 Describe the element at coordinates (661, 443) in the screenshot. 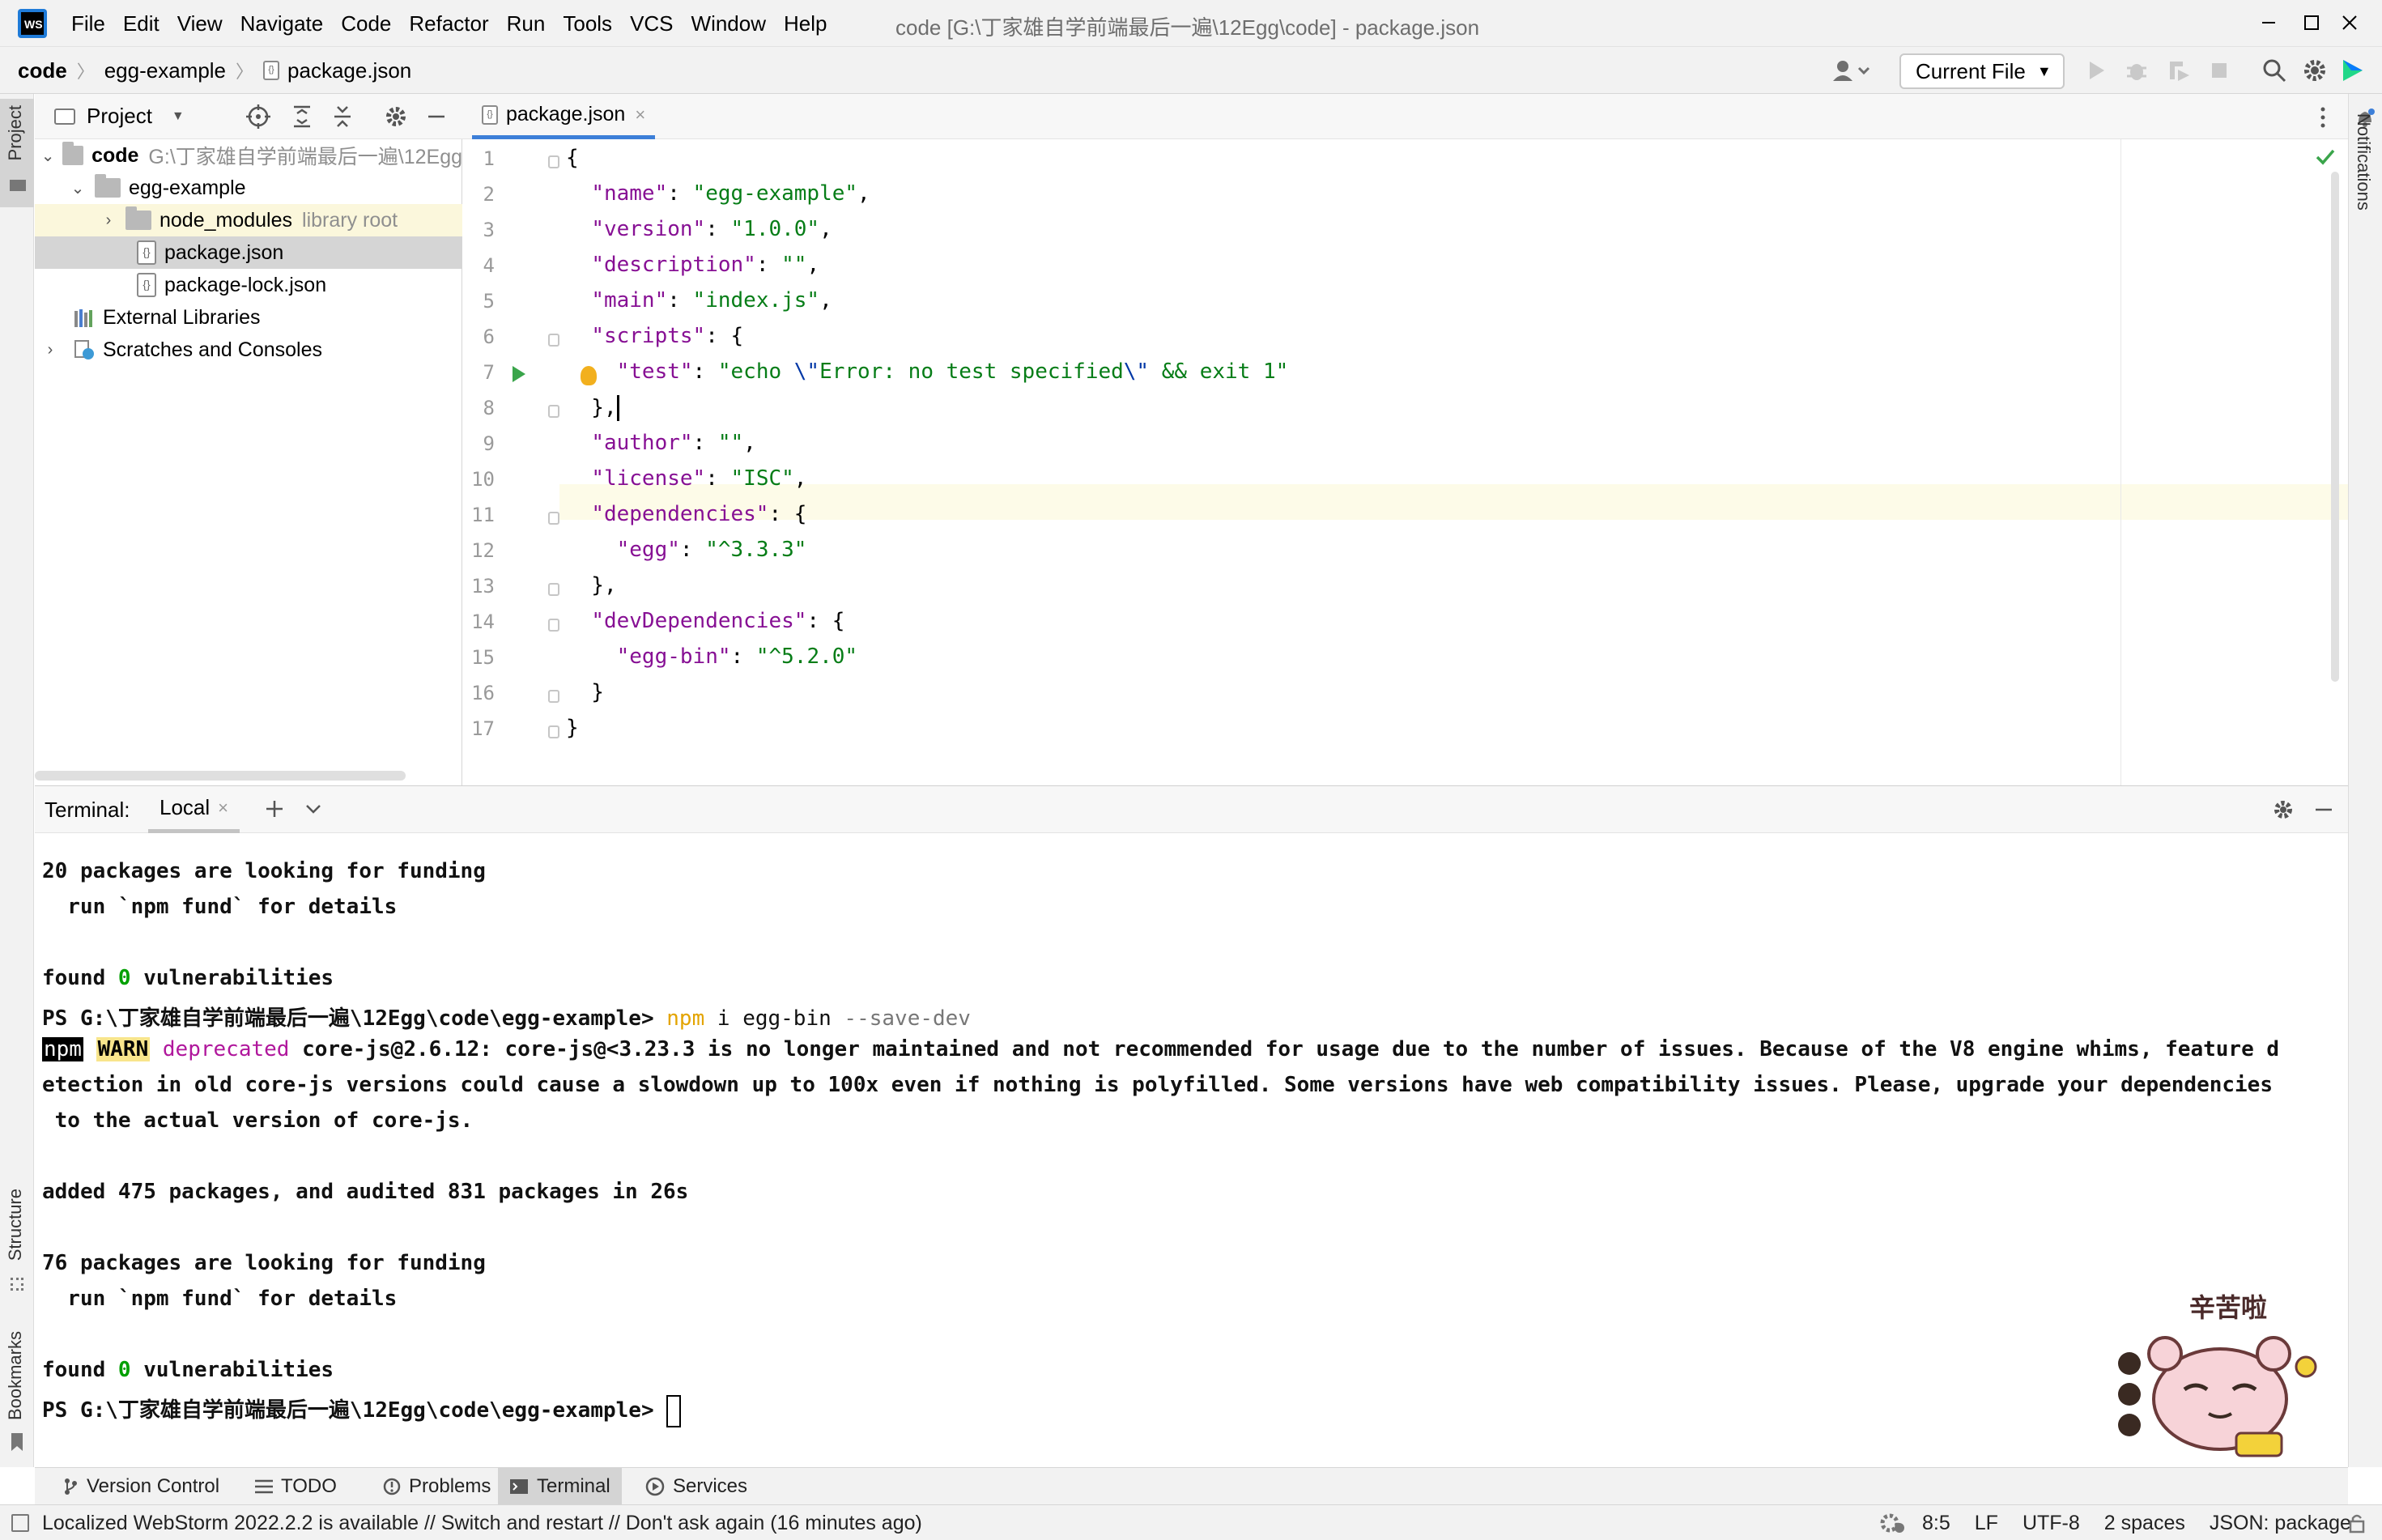

I see `code-line: "author": "",` at that location.